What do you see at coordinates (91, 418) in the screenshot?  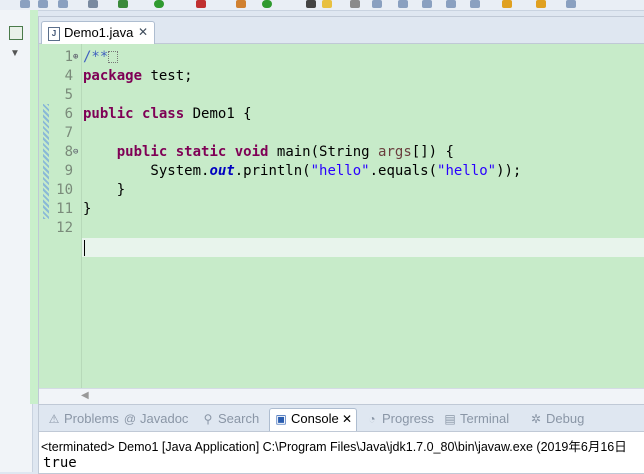 I see `tab-label: Problems` at bounding box center [91, 418].